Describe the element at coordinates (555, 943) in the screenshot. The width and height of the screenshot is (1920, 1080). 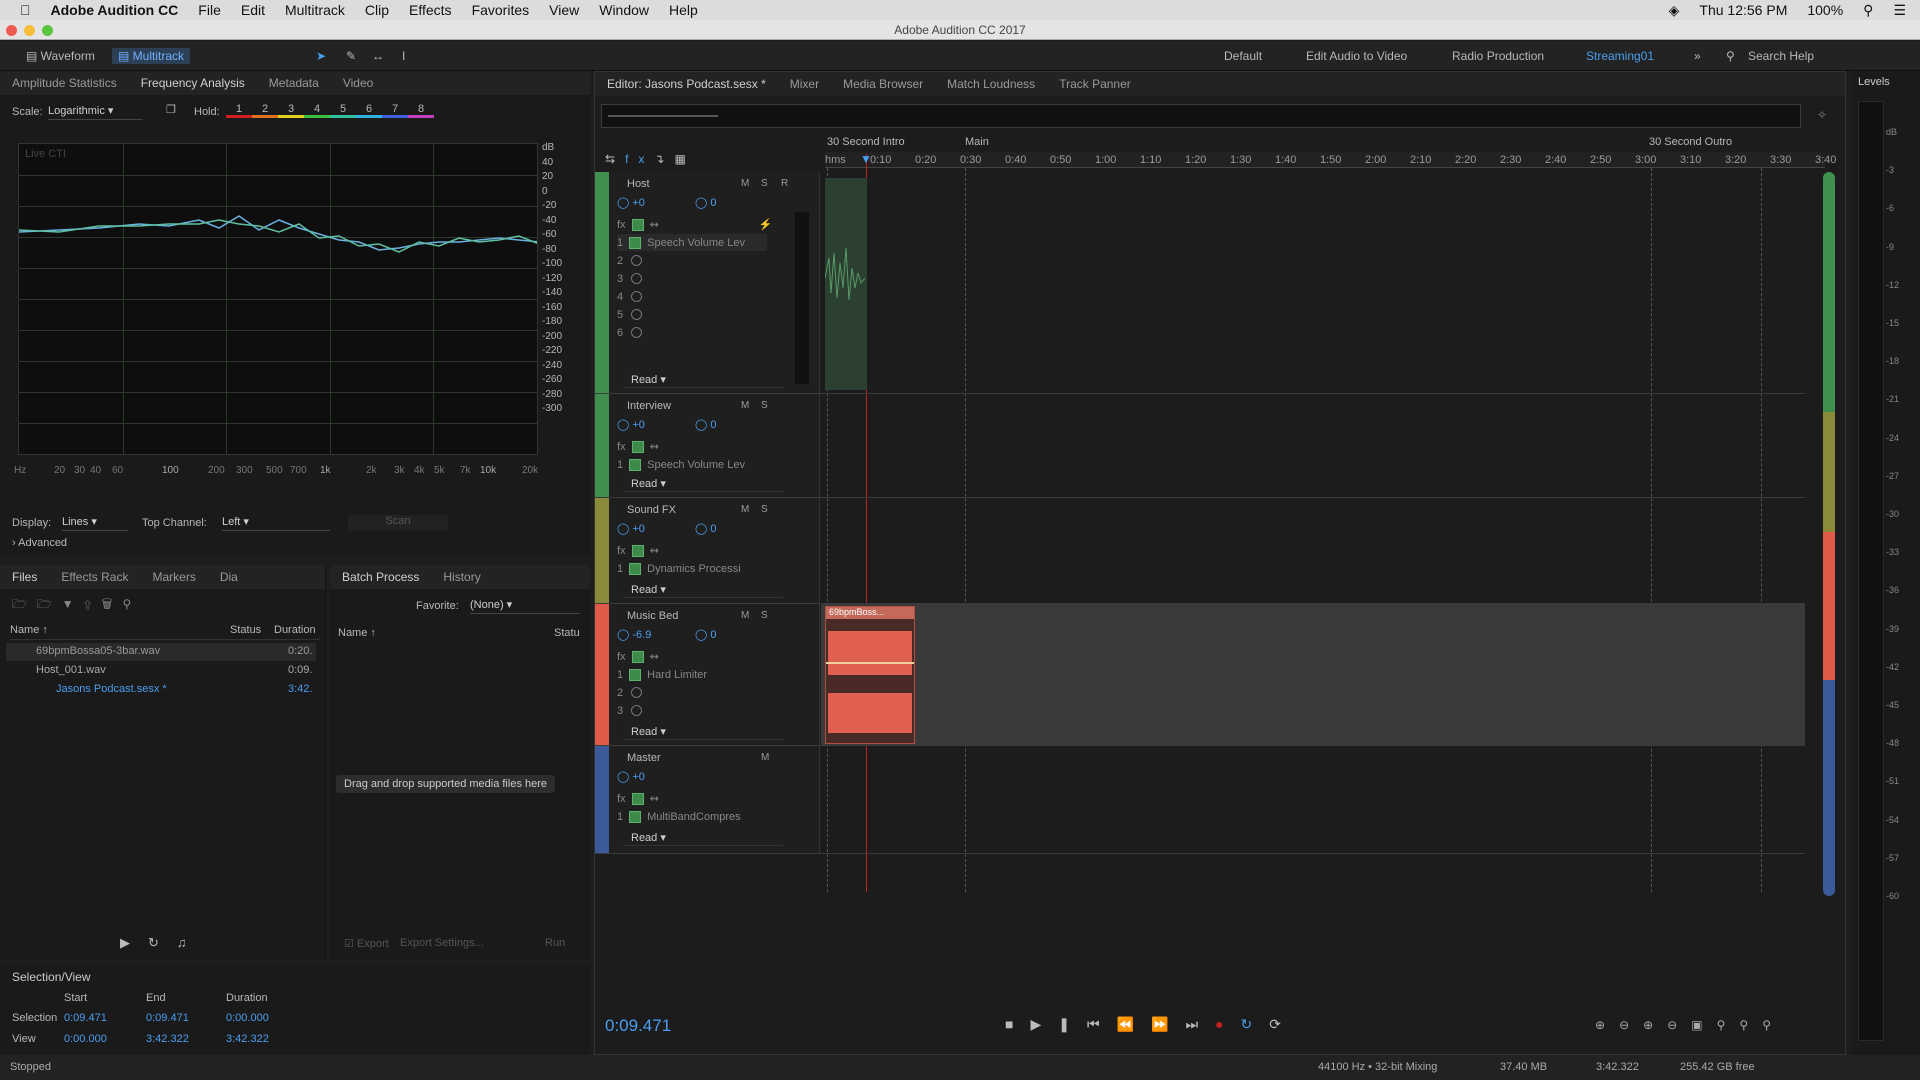
I see `run-button: Run` at that location.